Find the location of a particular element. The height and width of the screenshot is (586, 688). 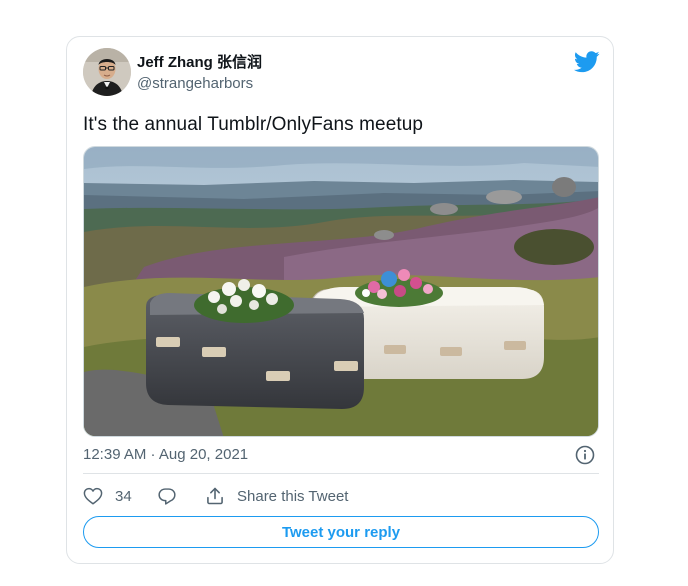

tweet-text: It's the annual Tumblr/OnlyFans meetup is located at coordinates (253, 124).